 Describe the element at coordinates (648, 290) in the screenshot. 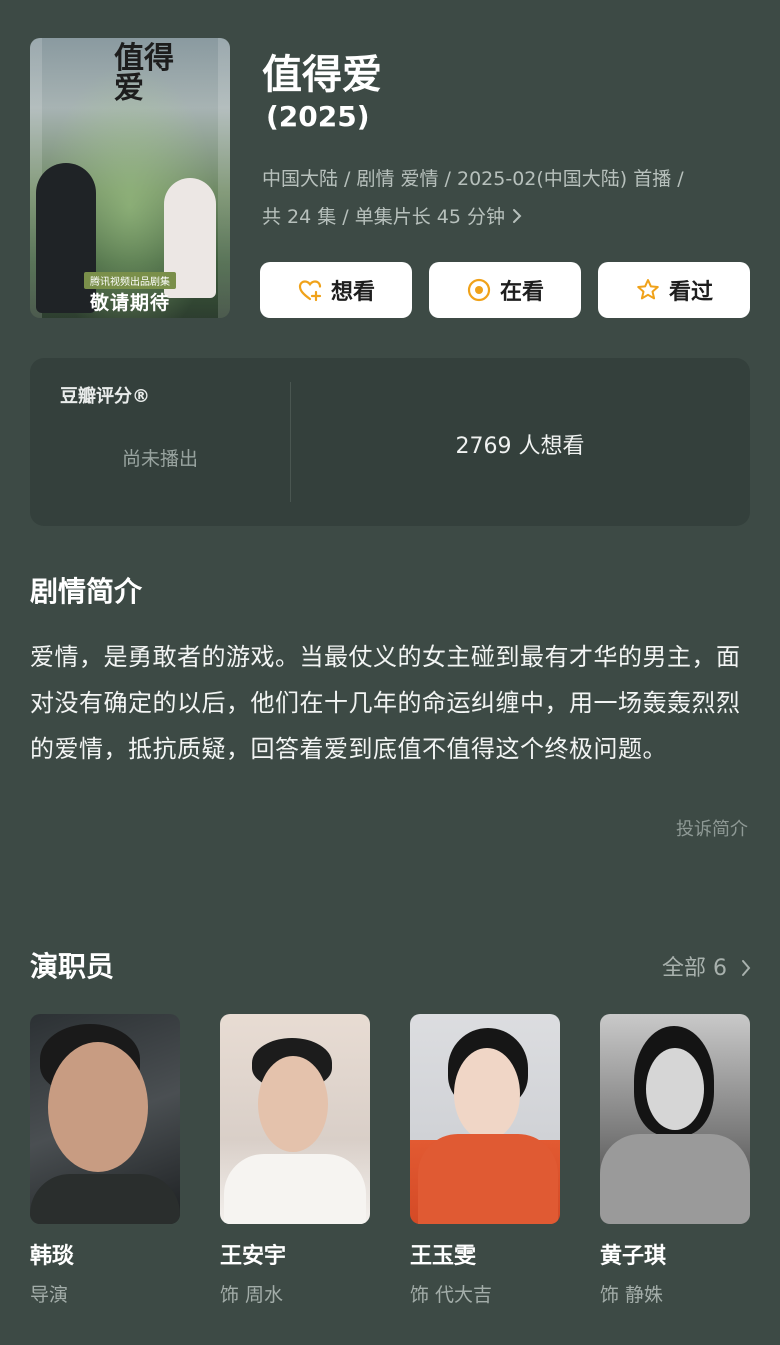

I see `star-outline-icon` at that location.